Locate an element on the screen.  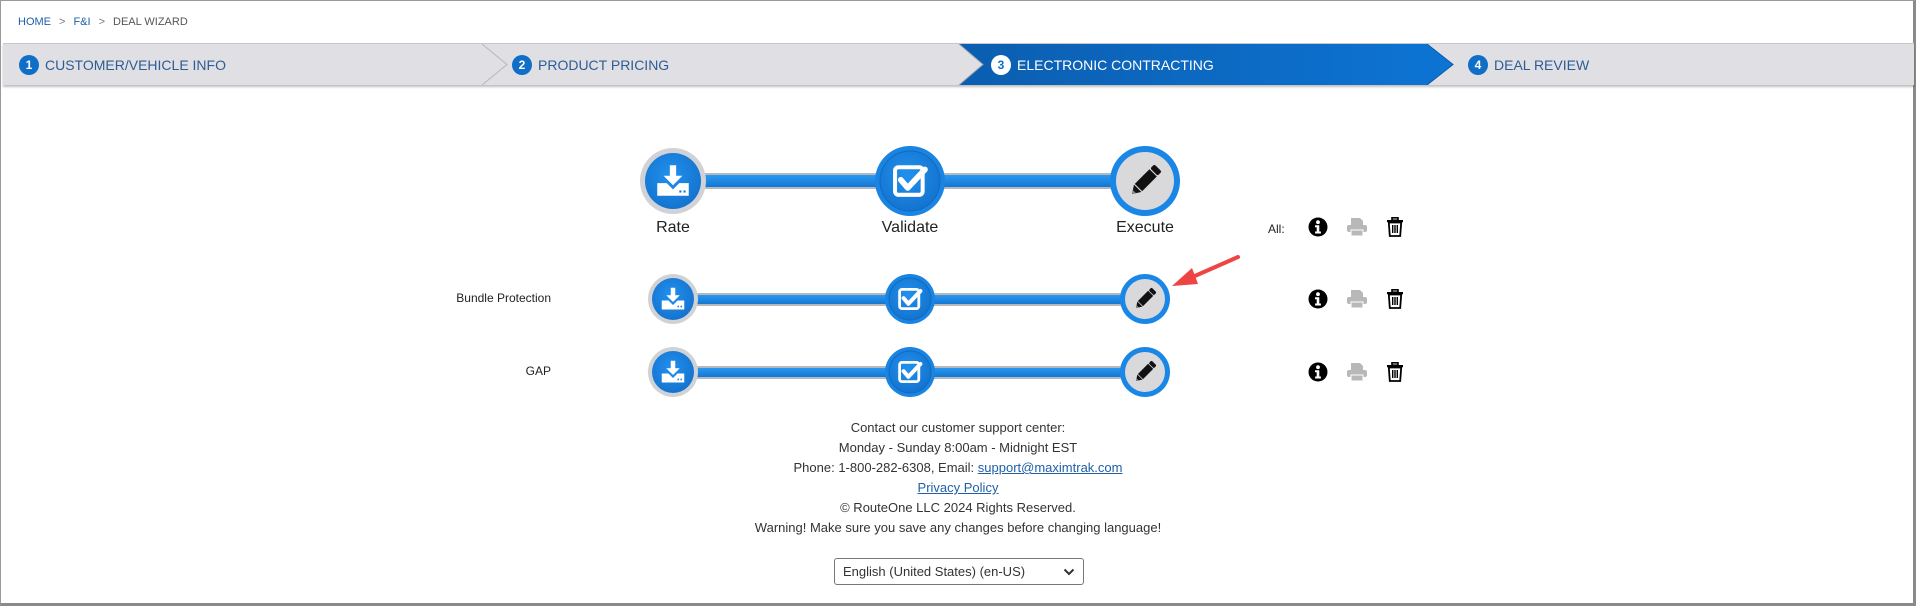
stage-track-header is located at coordinates (910, 181).